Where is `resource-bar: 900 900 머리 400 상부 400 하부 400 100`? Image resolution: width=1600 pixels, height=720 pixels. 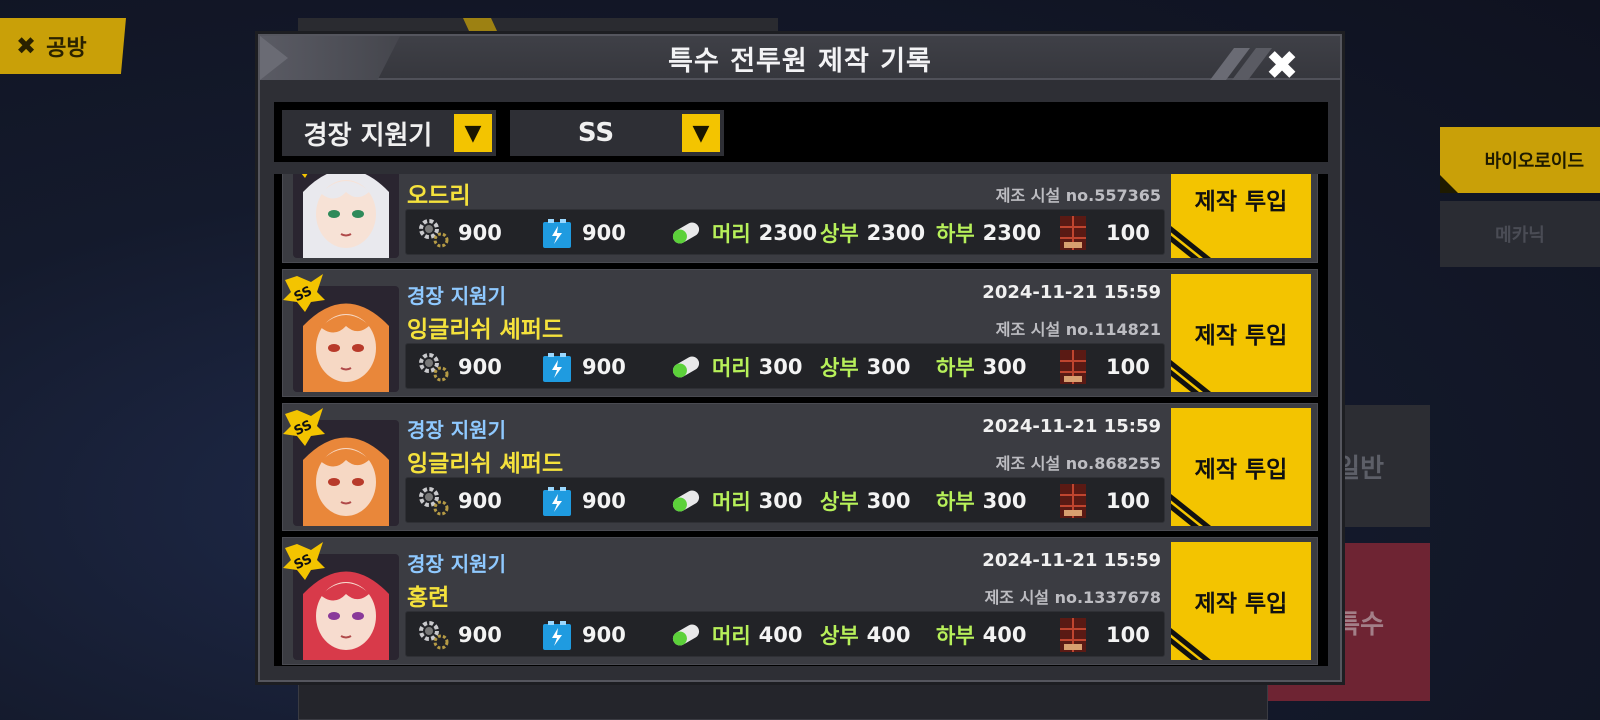
resource-bar: 900 900 머리 400 상부 400 하부 400 100 is located at coordinates (785, 634).